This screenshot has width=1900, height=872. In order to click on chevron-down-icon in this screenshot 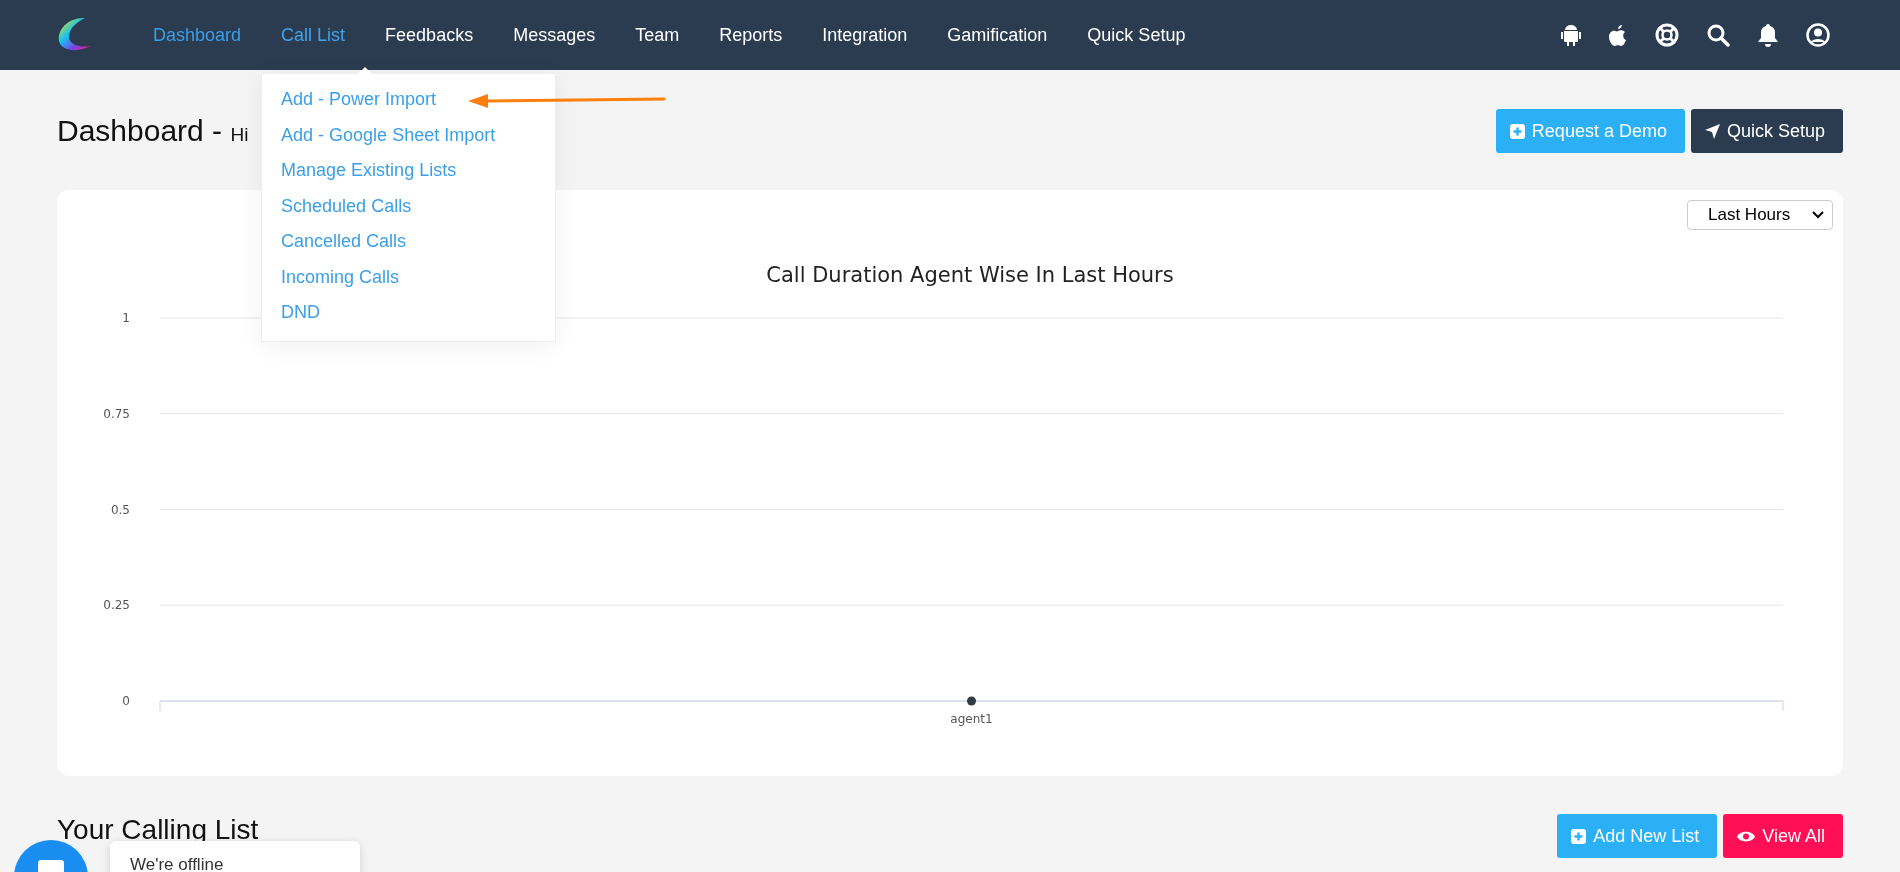, I will do `click(1818, 215)`.